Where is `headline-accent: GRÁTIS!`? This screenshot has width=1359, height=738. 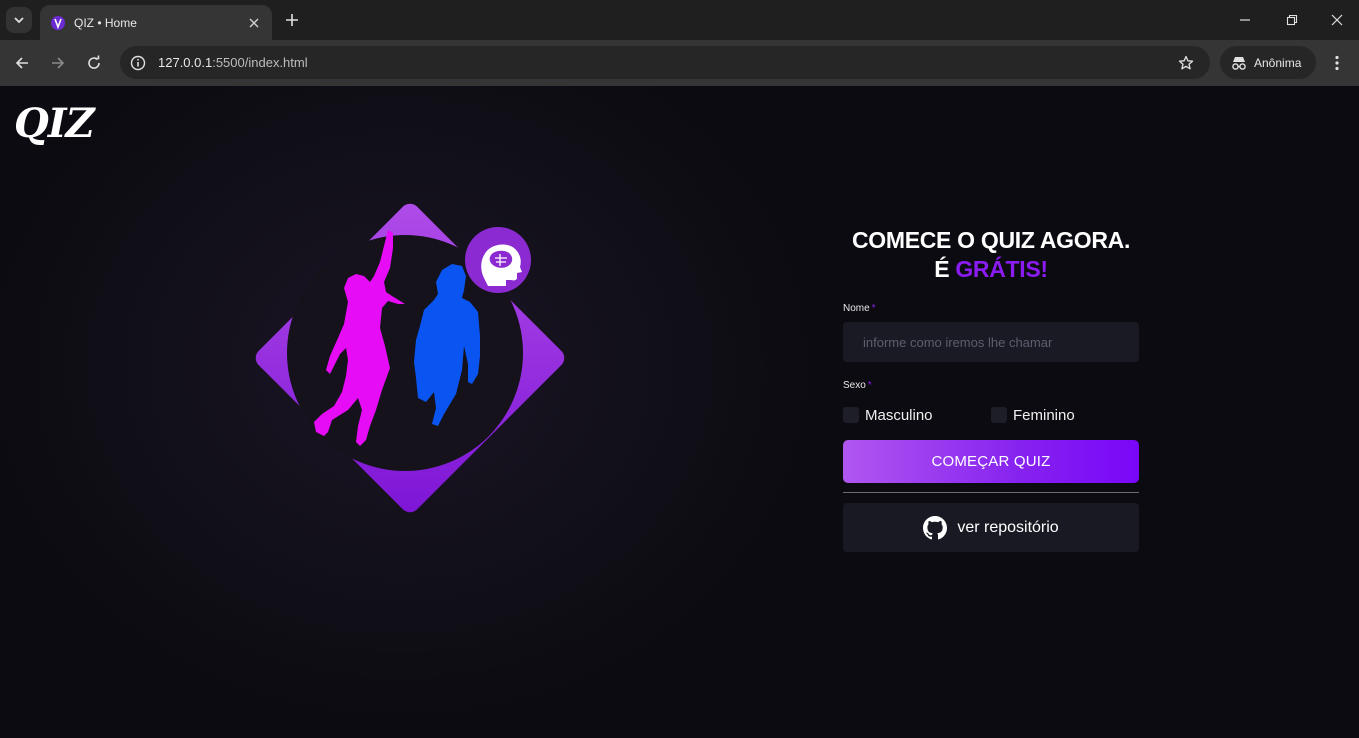 headline-accent: GRÁTIS! is located at coordinates (1001, 269).